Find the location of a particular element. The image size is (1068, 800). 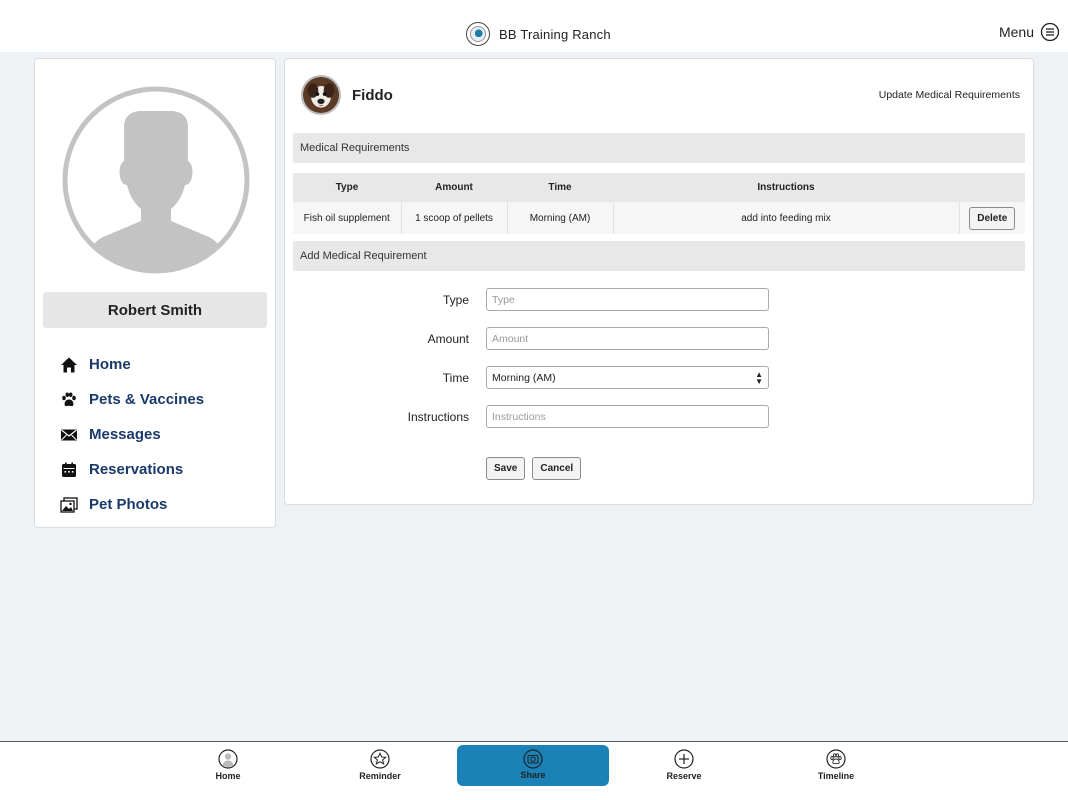

tab-label: Timeline is located at coordinates (836, 776).